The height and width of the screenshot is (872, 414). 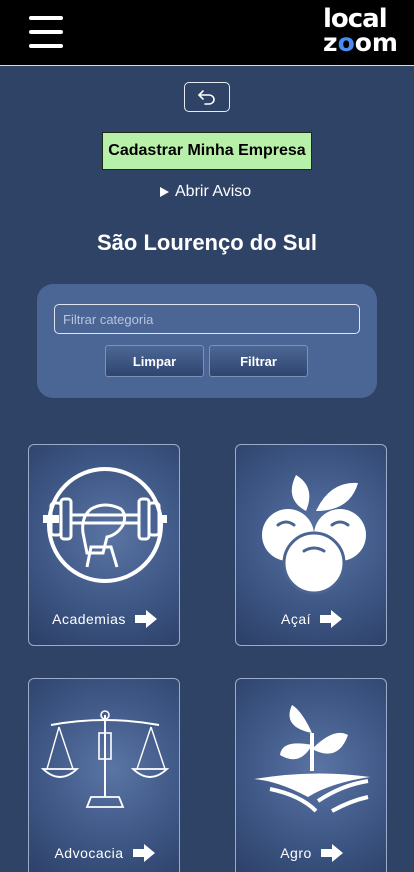 I want to click on category-label: Agro, so click(x=312, y=853).